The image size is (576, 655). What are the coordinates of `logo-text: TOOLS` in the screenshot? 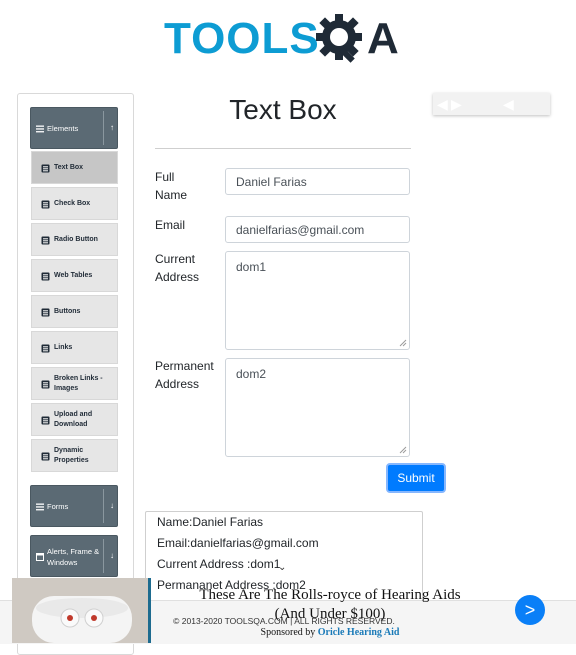 It's located at (242, 38).